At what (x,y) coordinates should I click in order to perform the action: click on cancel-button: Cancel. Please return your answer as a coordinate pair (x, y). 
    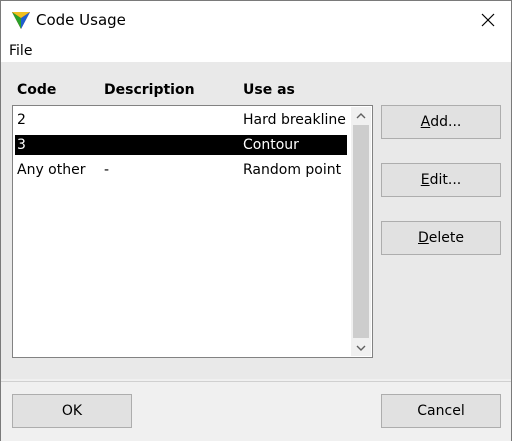
    Looking at the image, I should click on (441, 411).